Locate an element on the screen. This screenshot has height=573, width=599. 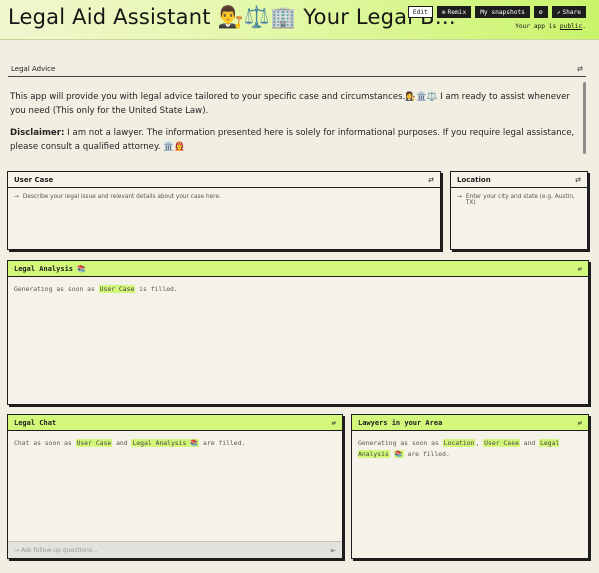
lawyers-label: Lawyers in your Area is located at coordinates (400, 422).